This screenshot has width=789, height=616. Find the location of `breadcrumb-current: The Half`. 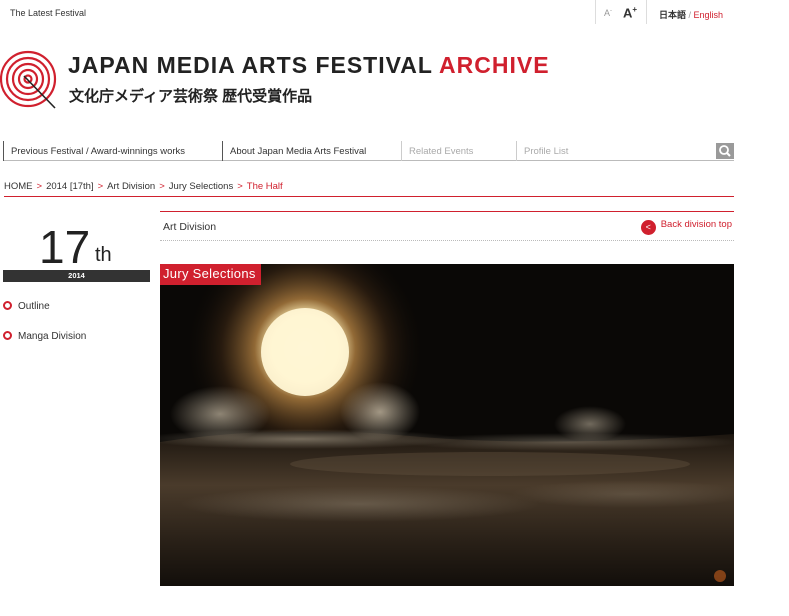

breadcrumb-current: The Half is located at coordinates (264, 186).